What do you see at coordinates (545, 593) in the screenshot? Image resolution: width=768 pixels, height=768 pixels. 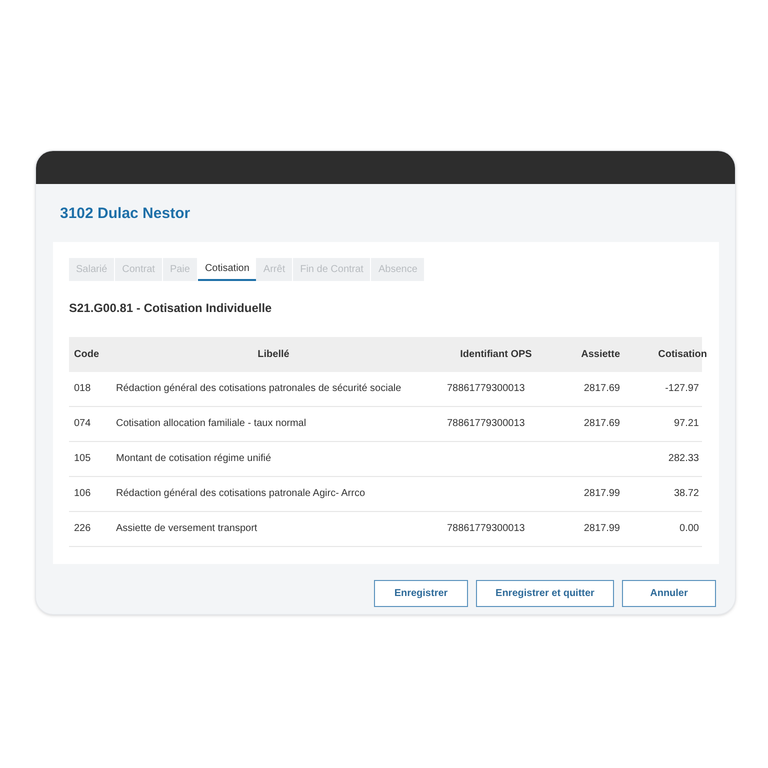 I see `action-button: Enregistrer et quitter` at bounding box center [545, 593].